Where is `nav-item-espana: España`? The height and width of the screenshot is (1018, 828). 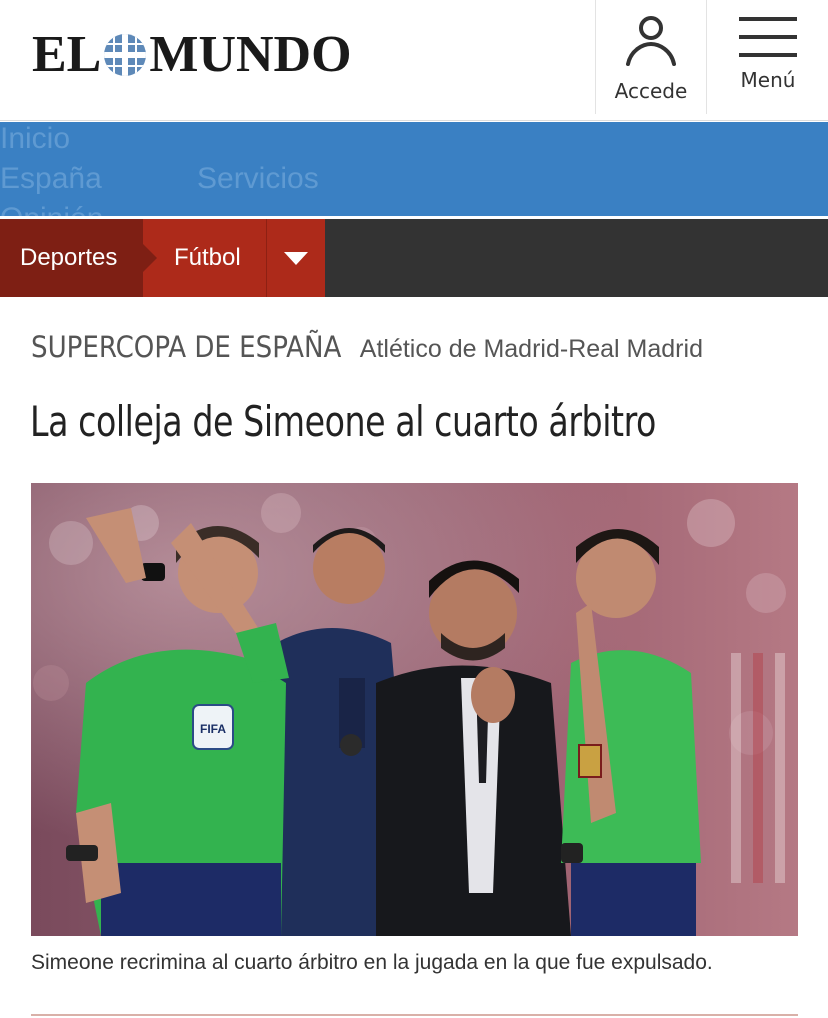 nav-item-espana: España is located at coordinates (51, 179).